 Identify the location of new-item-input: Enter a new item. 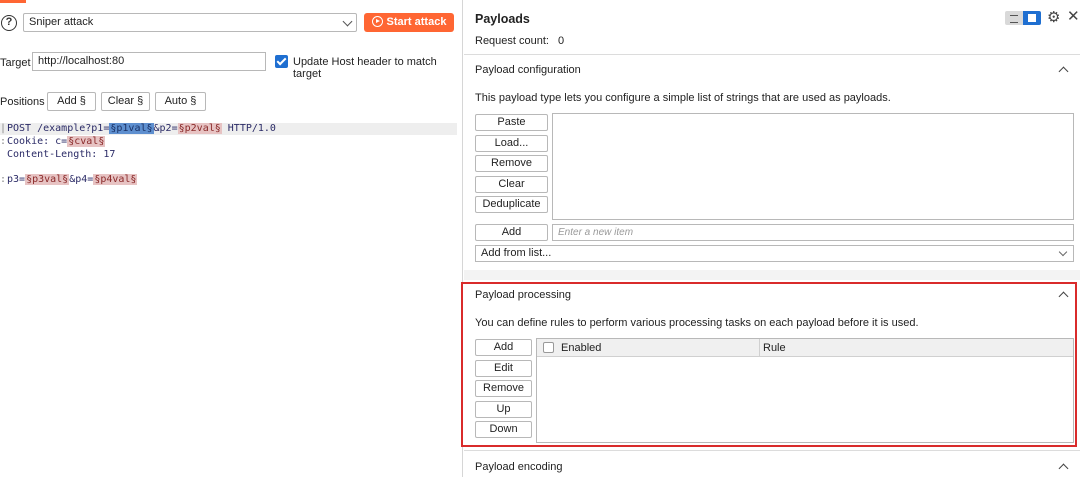
(813, 232).